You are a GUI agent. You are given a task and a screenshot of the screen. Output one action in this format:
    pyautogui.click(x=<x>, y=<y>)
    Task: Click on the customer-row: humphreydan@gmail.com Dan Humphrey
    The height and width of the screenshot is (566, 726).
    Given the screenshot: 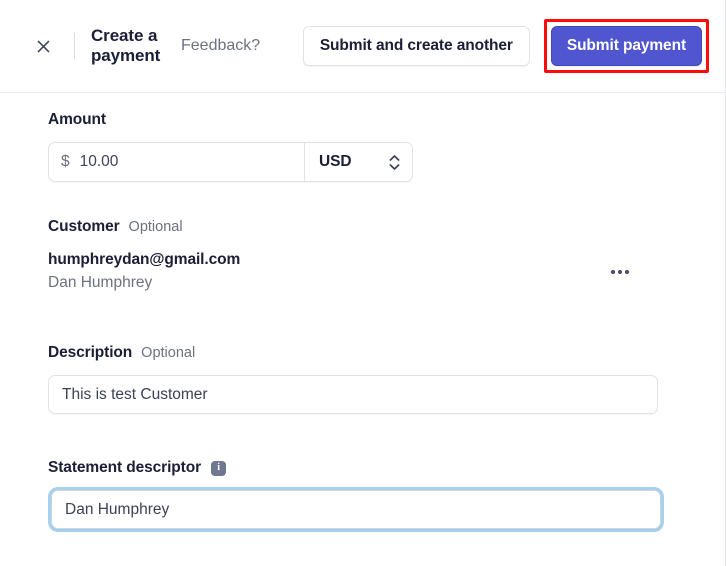 What is the action you would take?
    pyautogui.click(x=362, y=271)
    